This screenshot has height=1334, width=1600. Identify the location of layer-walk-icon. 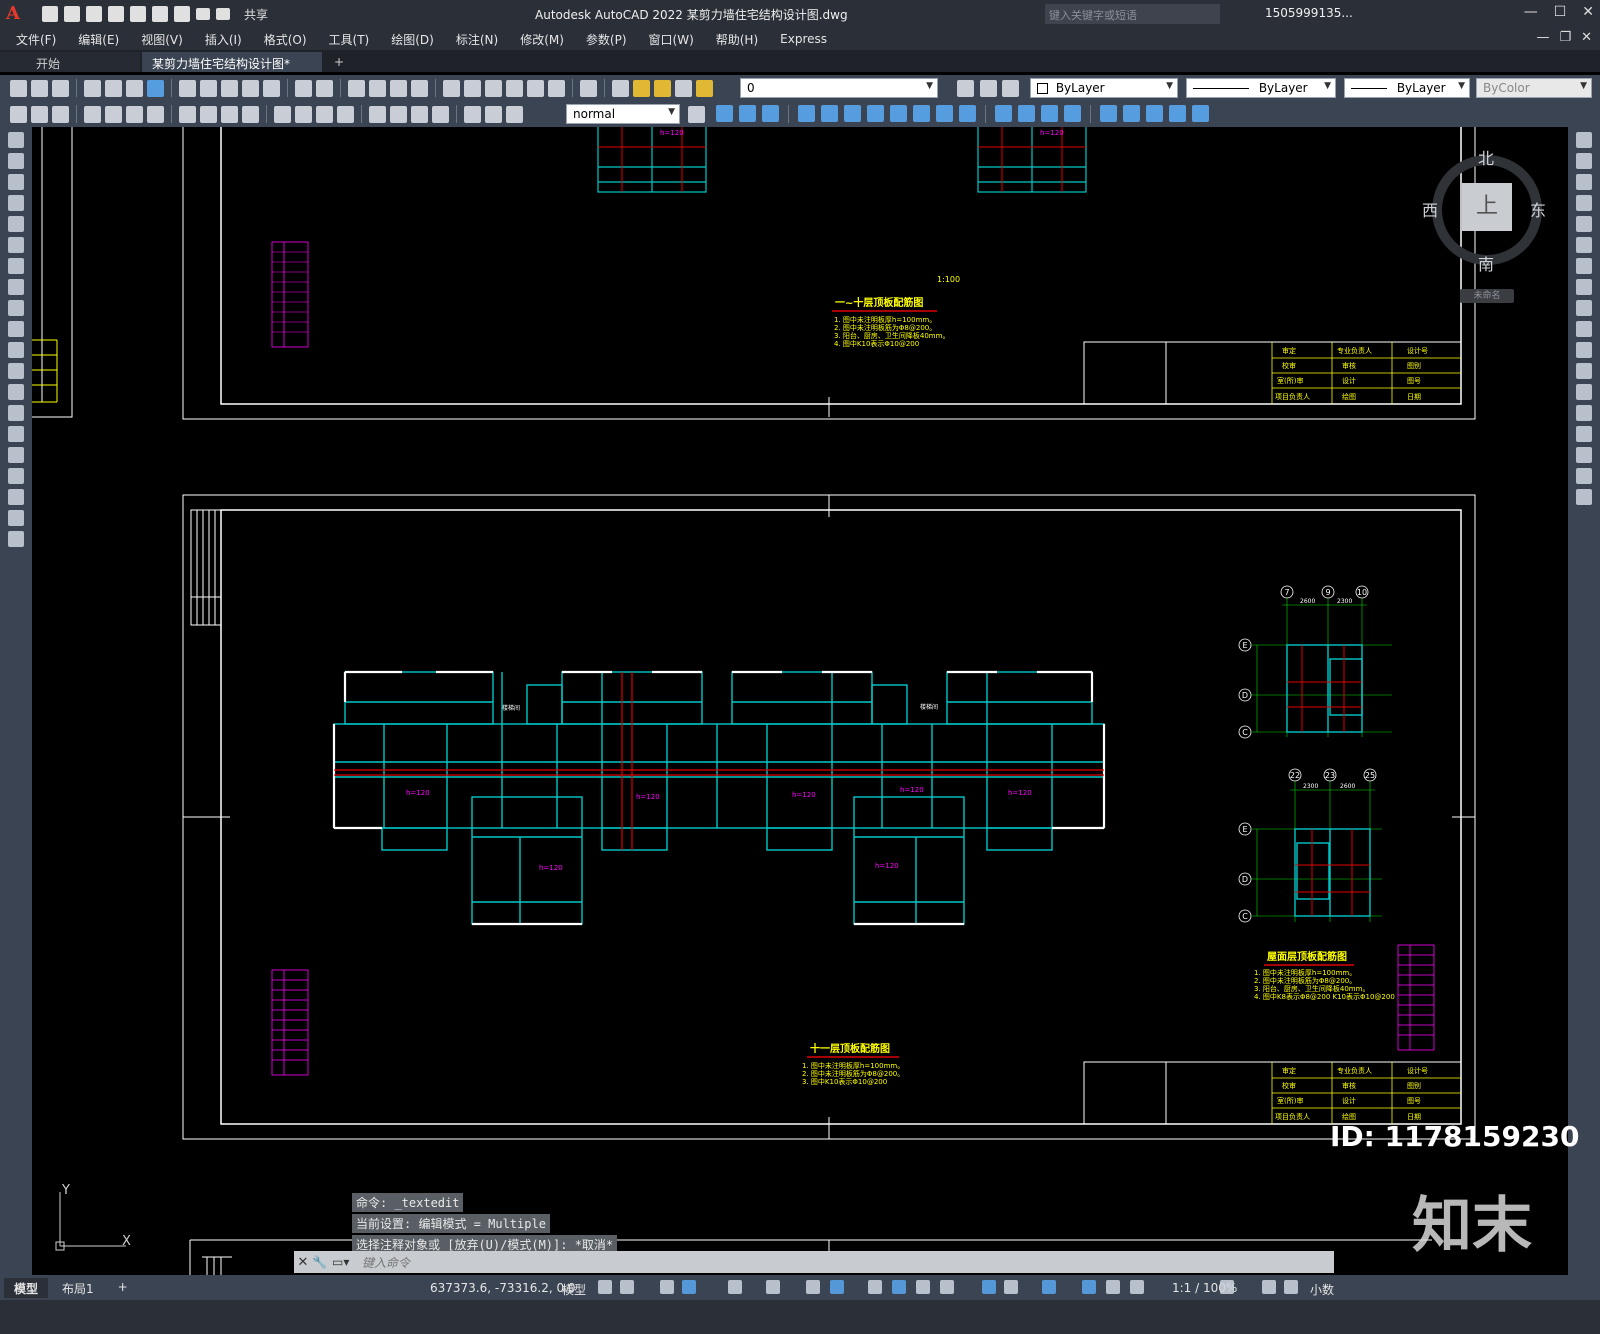
(39, 114).